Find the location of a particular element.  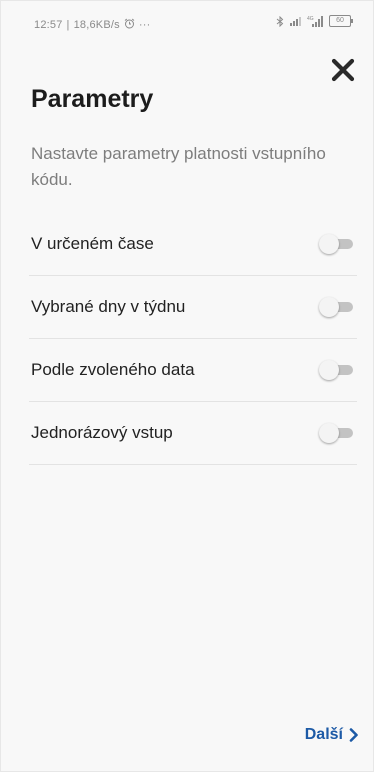

option-selected-weekdays: Vybrané dny v týdnu is located at coordinates (193, 307).